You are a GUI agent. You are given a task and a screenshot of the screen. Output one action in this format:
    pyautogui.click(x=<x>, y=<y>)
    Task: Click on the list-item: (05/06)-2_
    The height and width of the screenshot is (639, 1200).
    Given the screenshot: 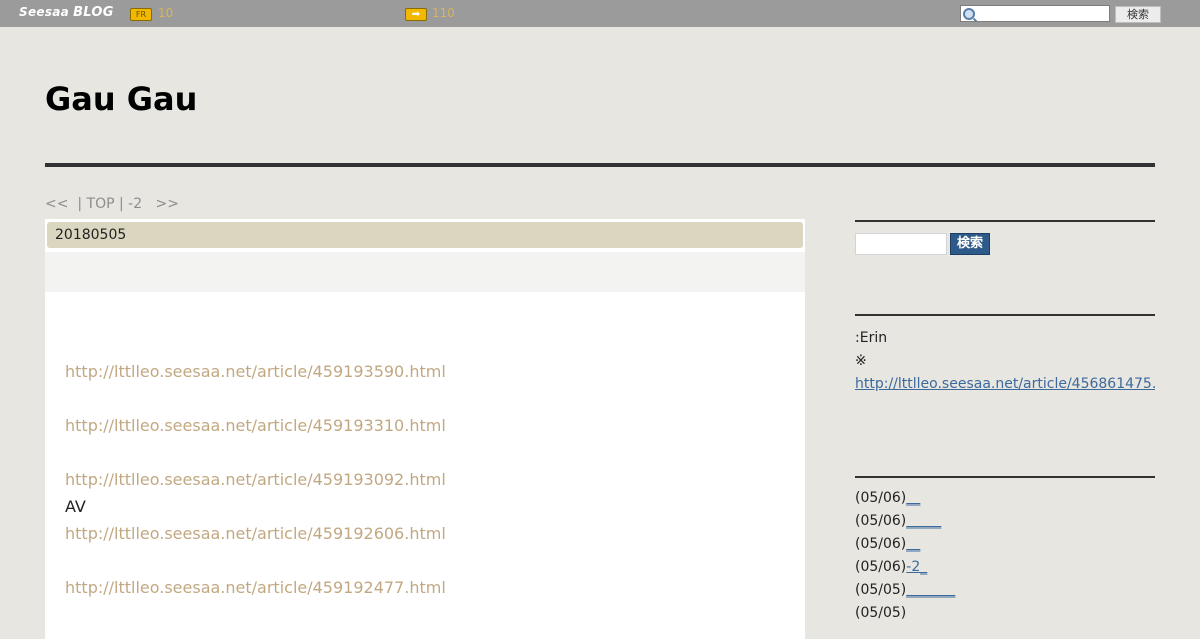 What is the action you would take?
    pyautogui.click(x=905, y=567)
    